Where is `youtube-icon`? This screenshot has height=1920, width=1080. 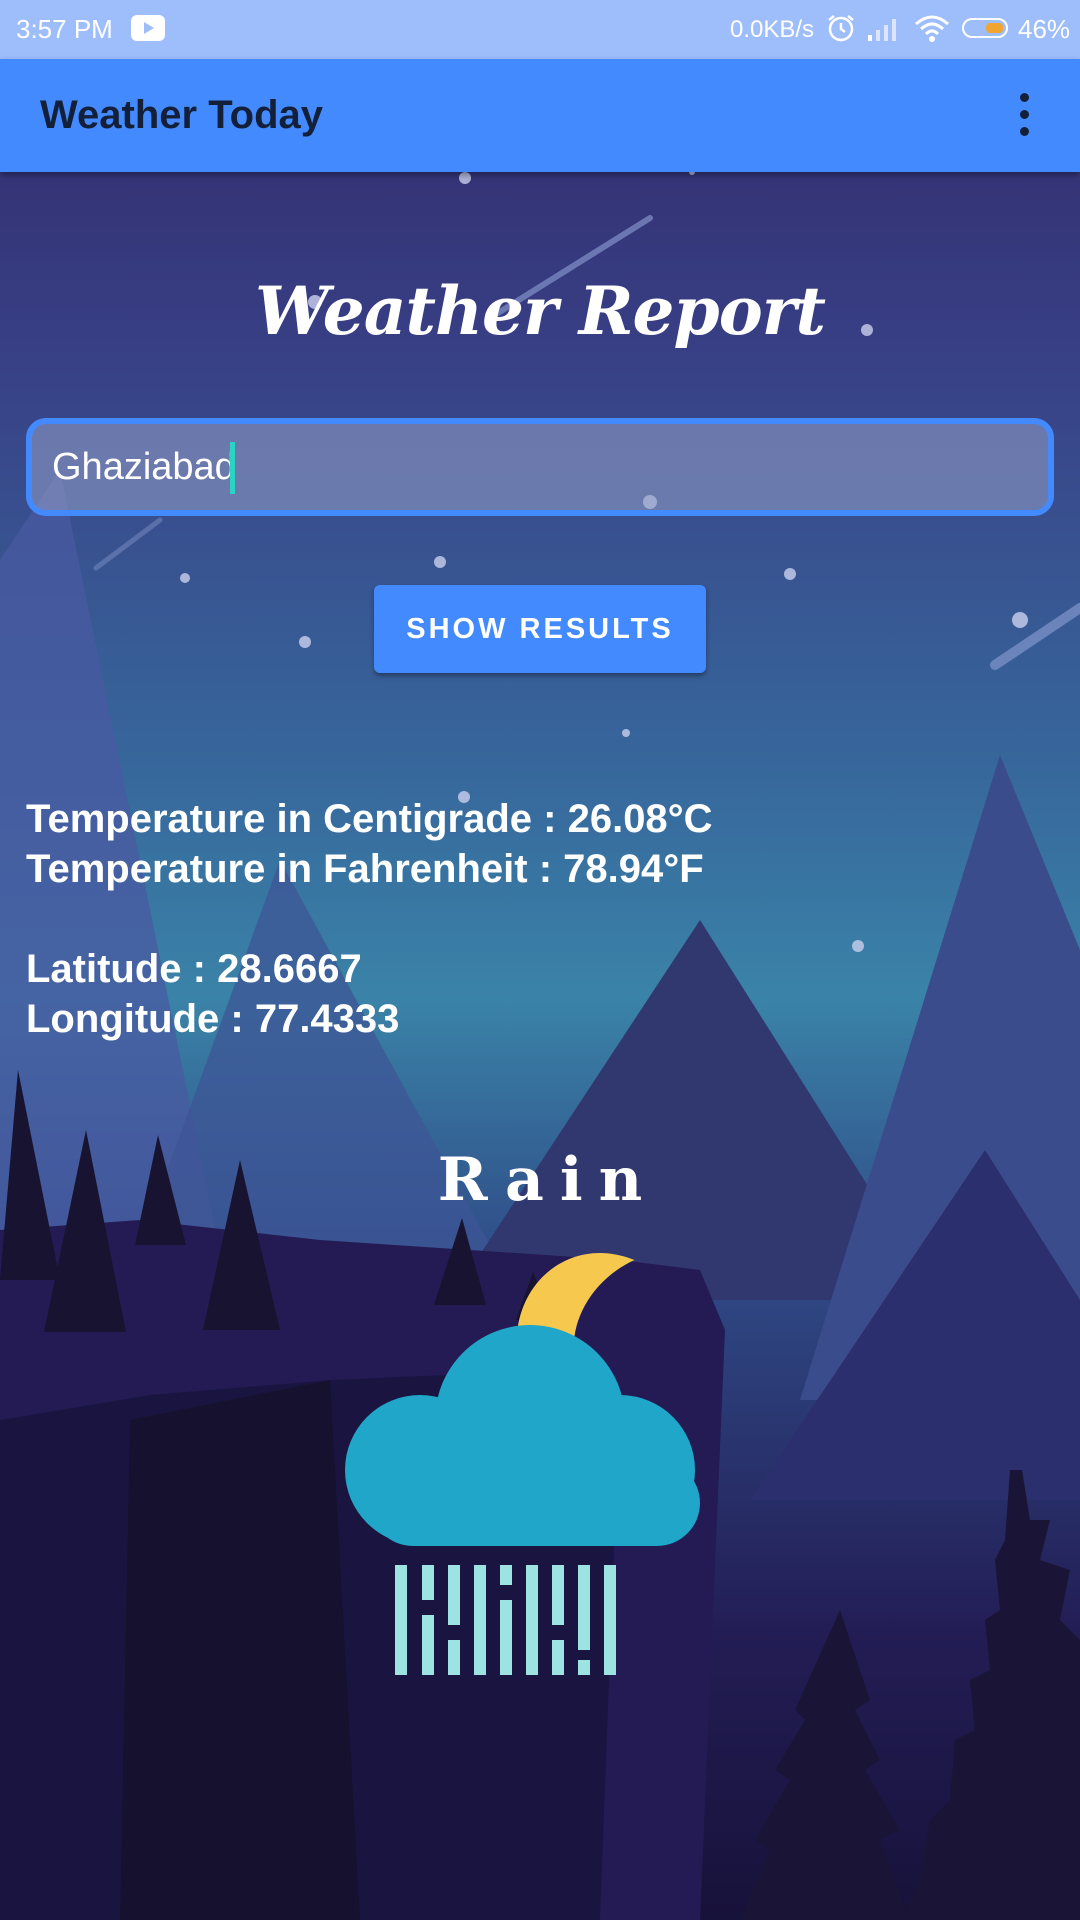 youtube-icon is located at coordinates (148, 28).